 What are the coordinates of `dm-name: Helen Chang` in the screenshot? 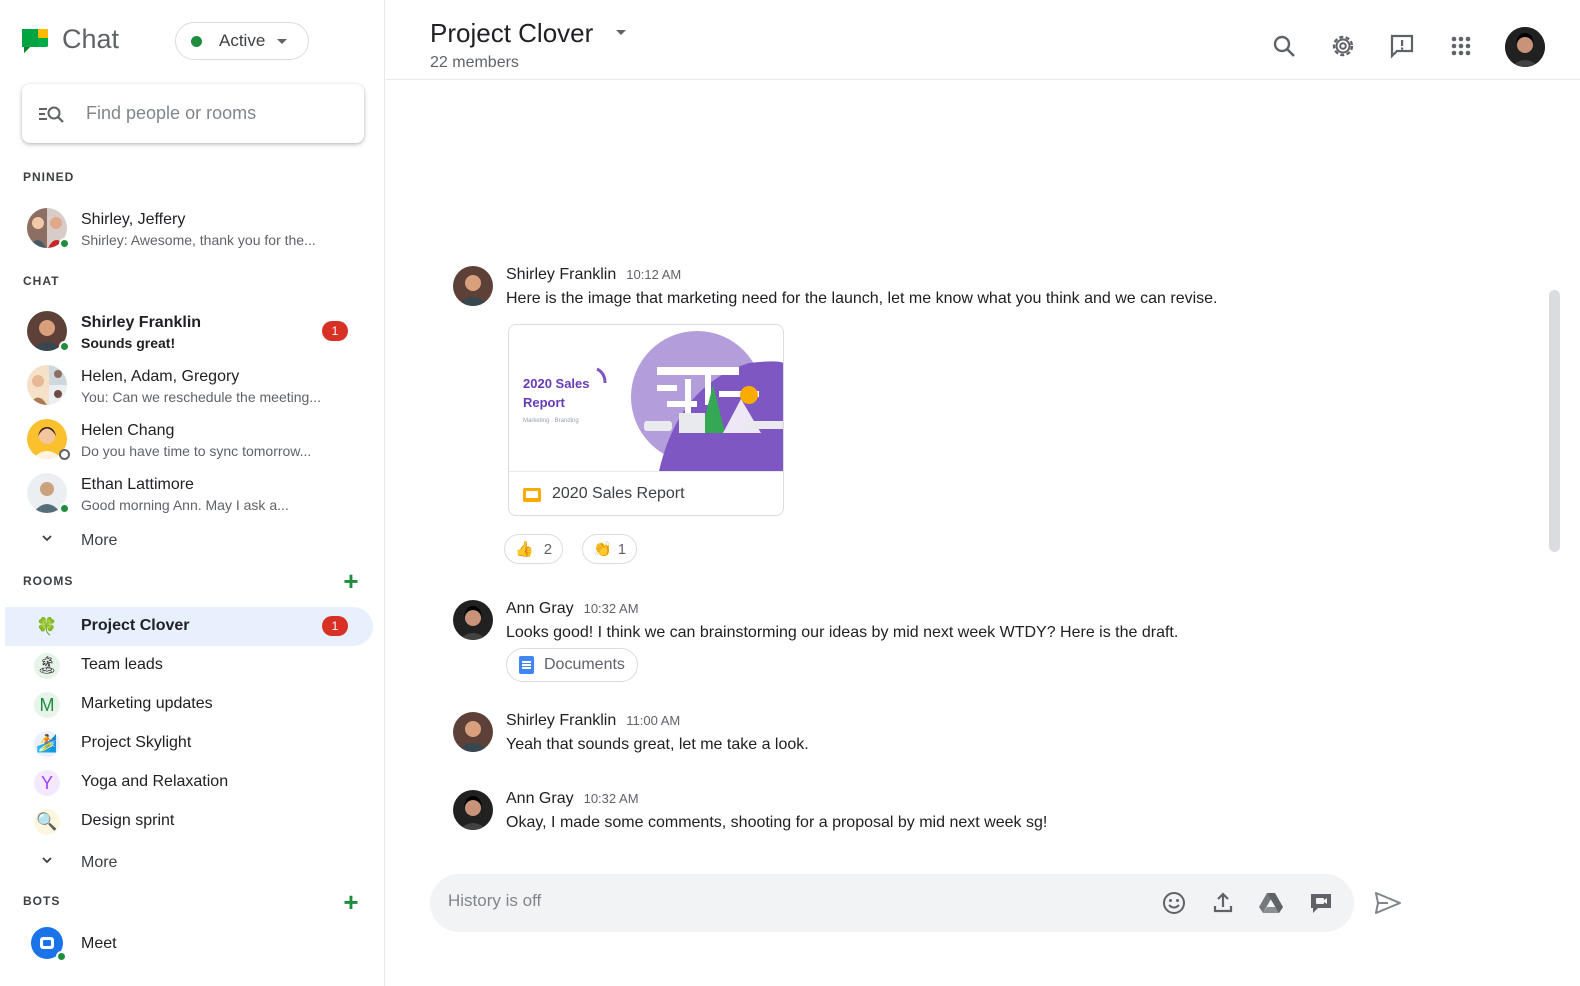 It's located at (128, 430).